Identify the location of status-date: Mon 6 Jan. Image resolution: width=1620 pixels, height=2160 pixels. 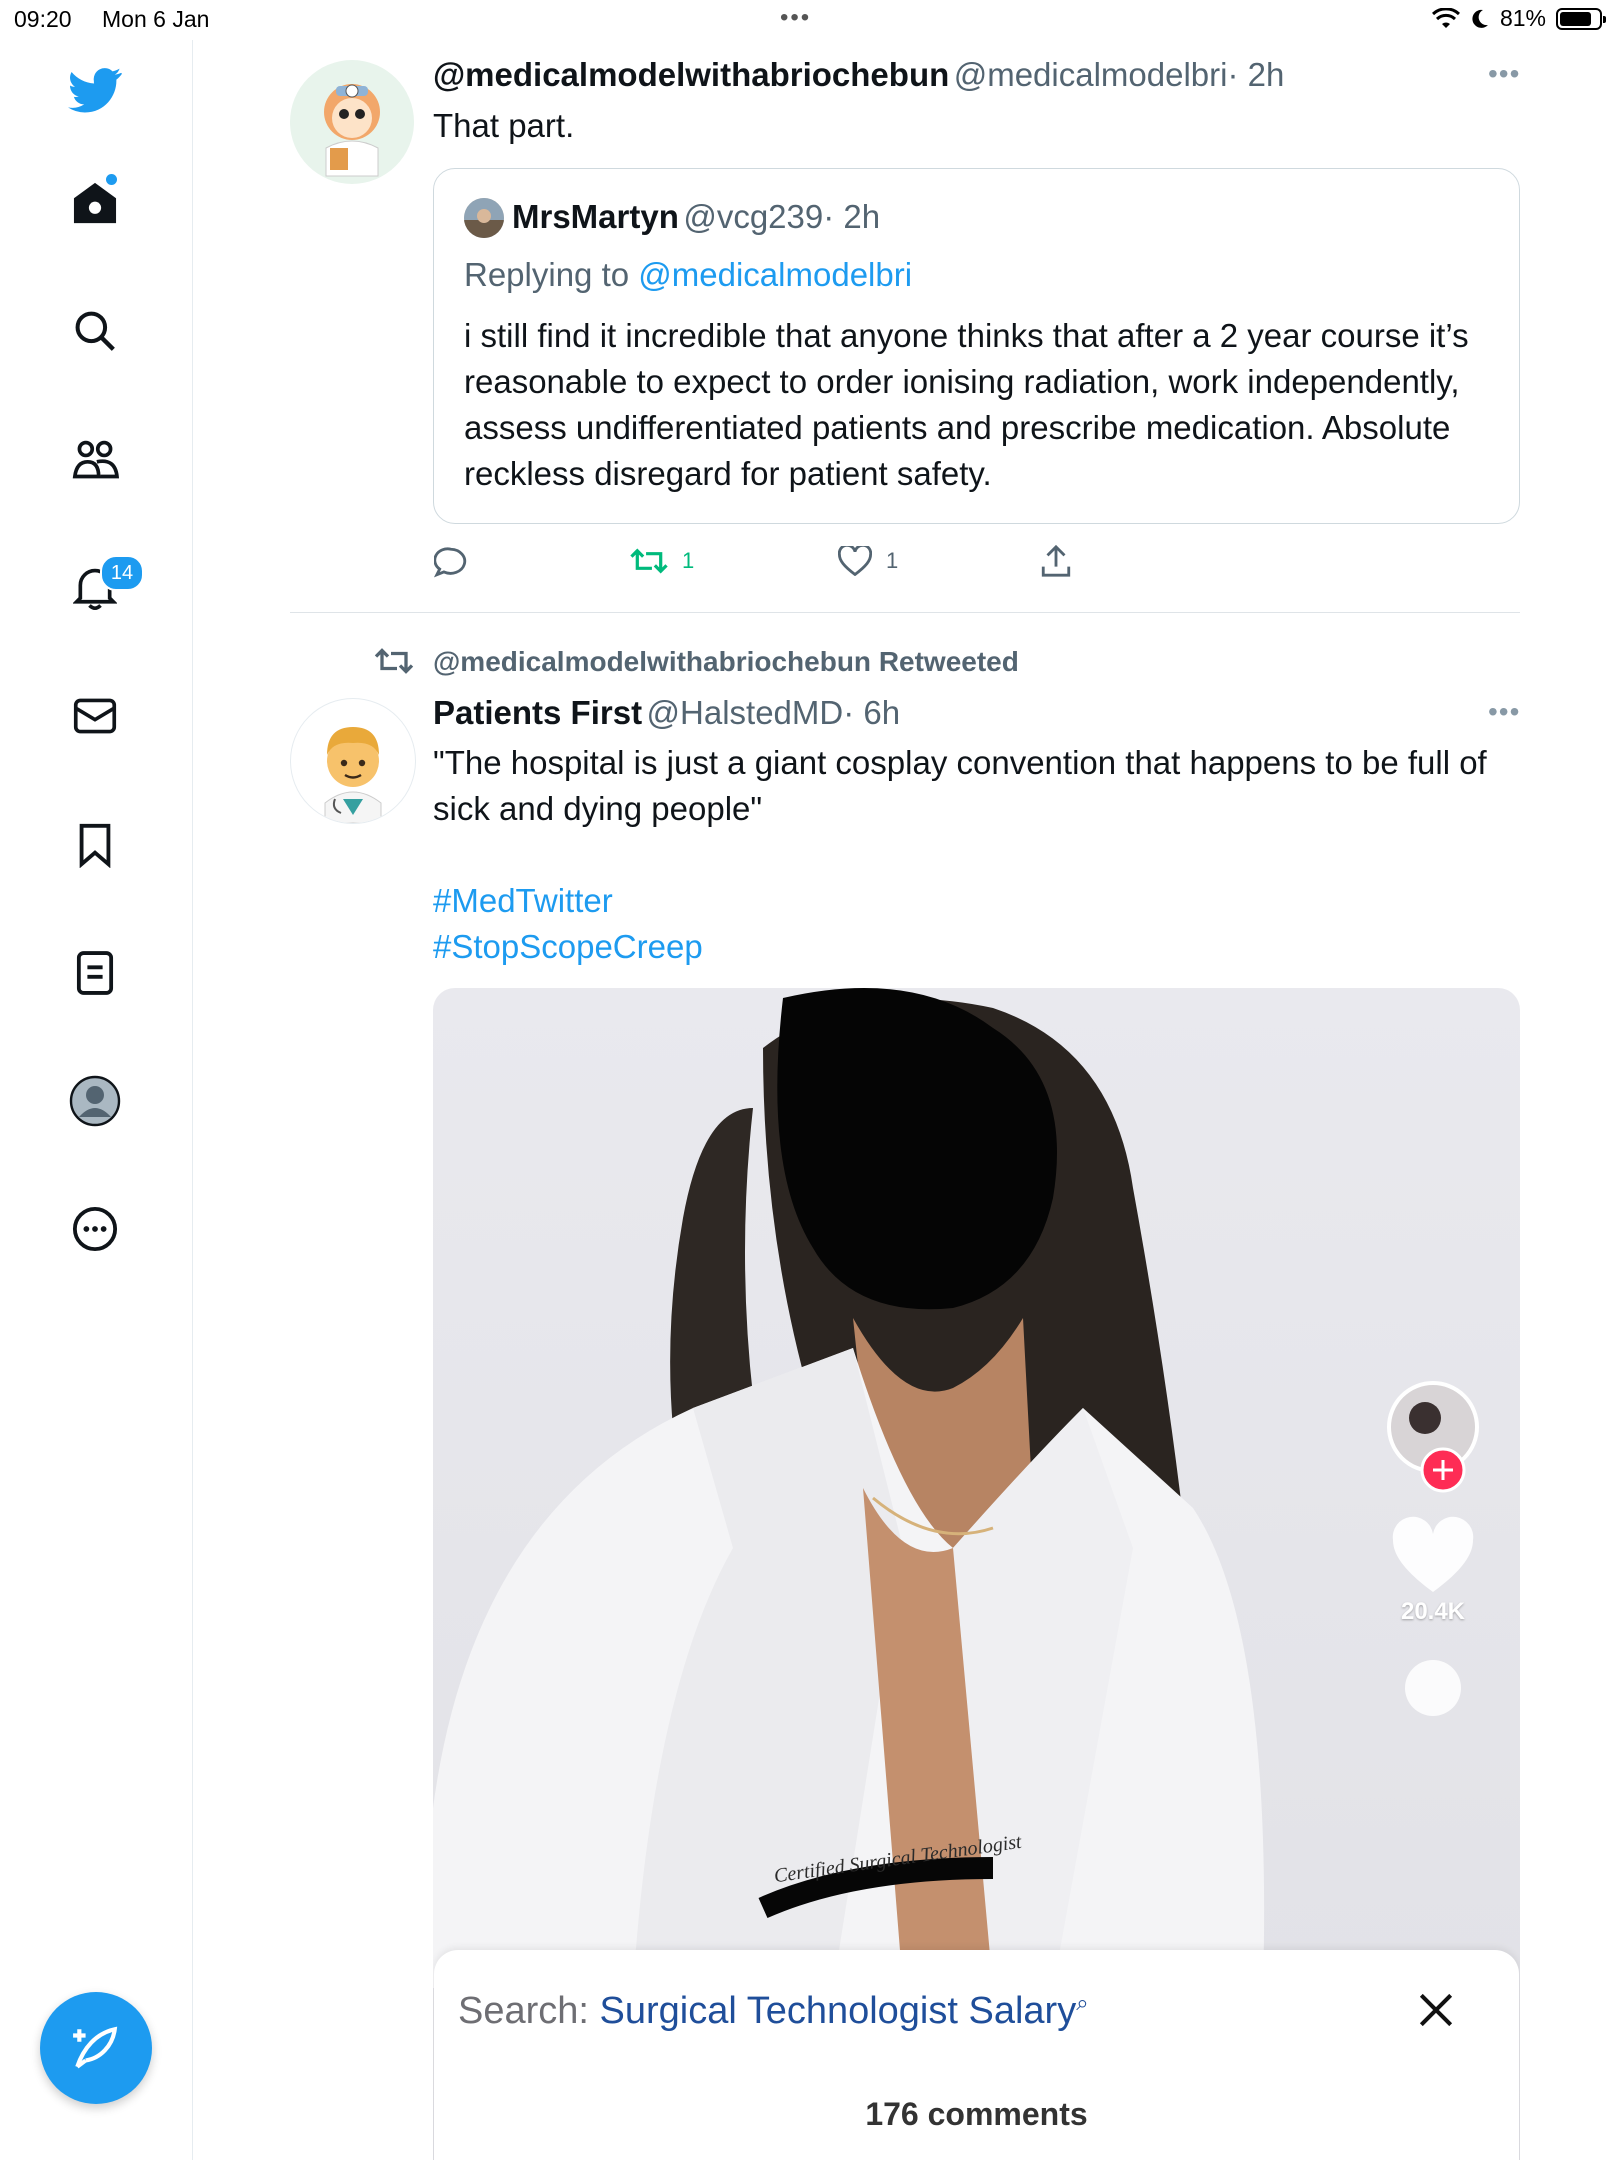
(156, 19).